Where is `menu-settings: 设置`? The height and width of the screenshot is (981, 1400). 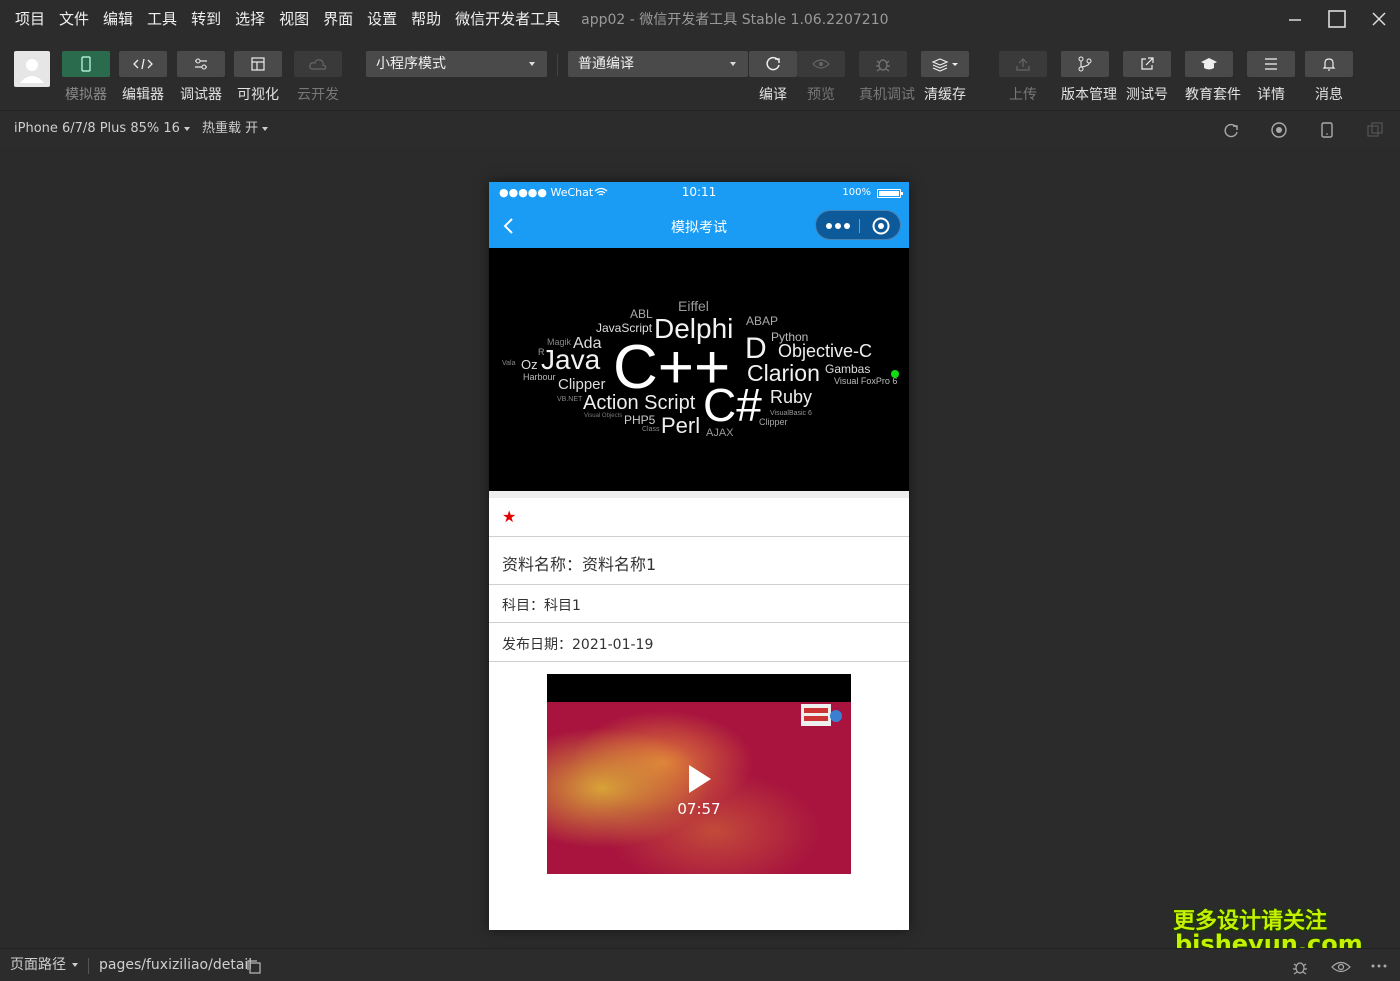 menu-settings: 设置 is located at coordinates (382, 19).